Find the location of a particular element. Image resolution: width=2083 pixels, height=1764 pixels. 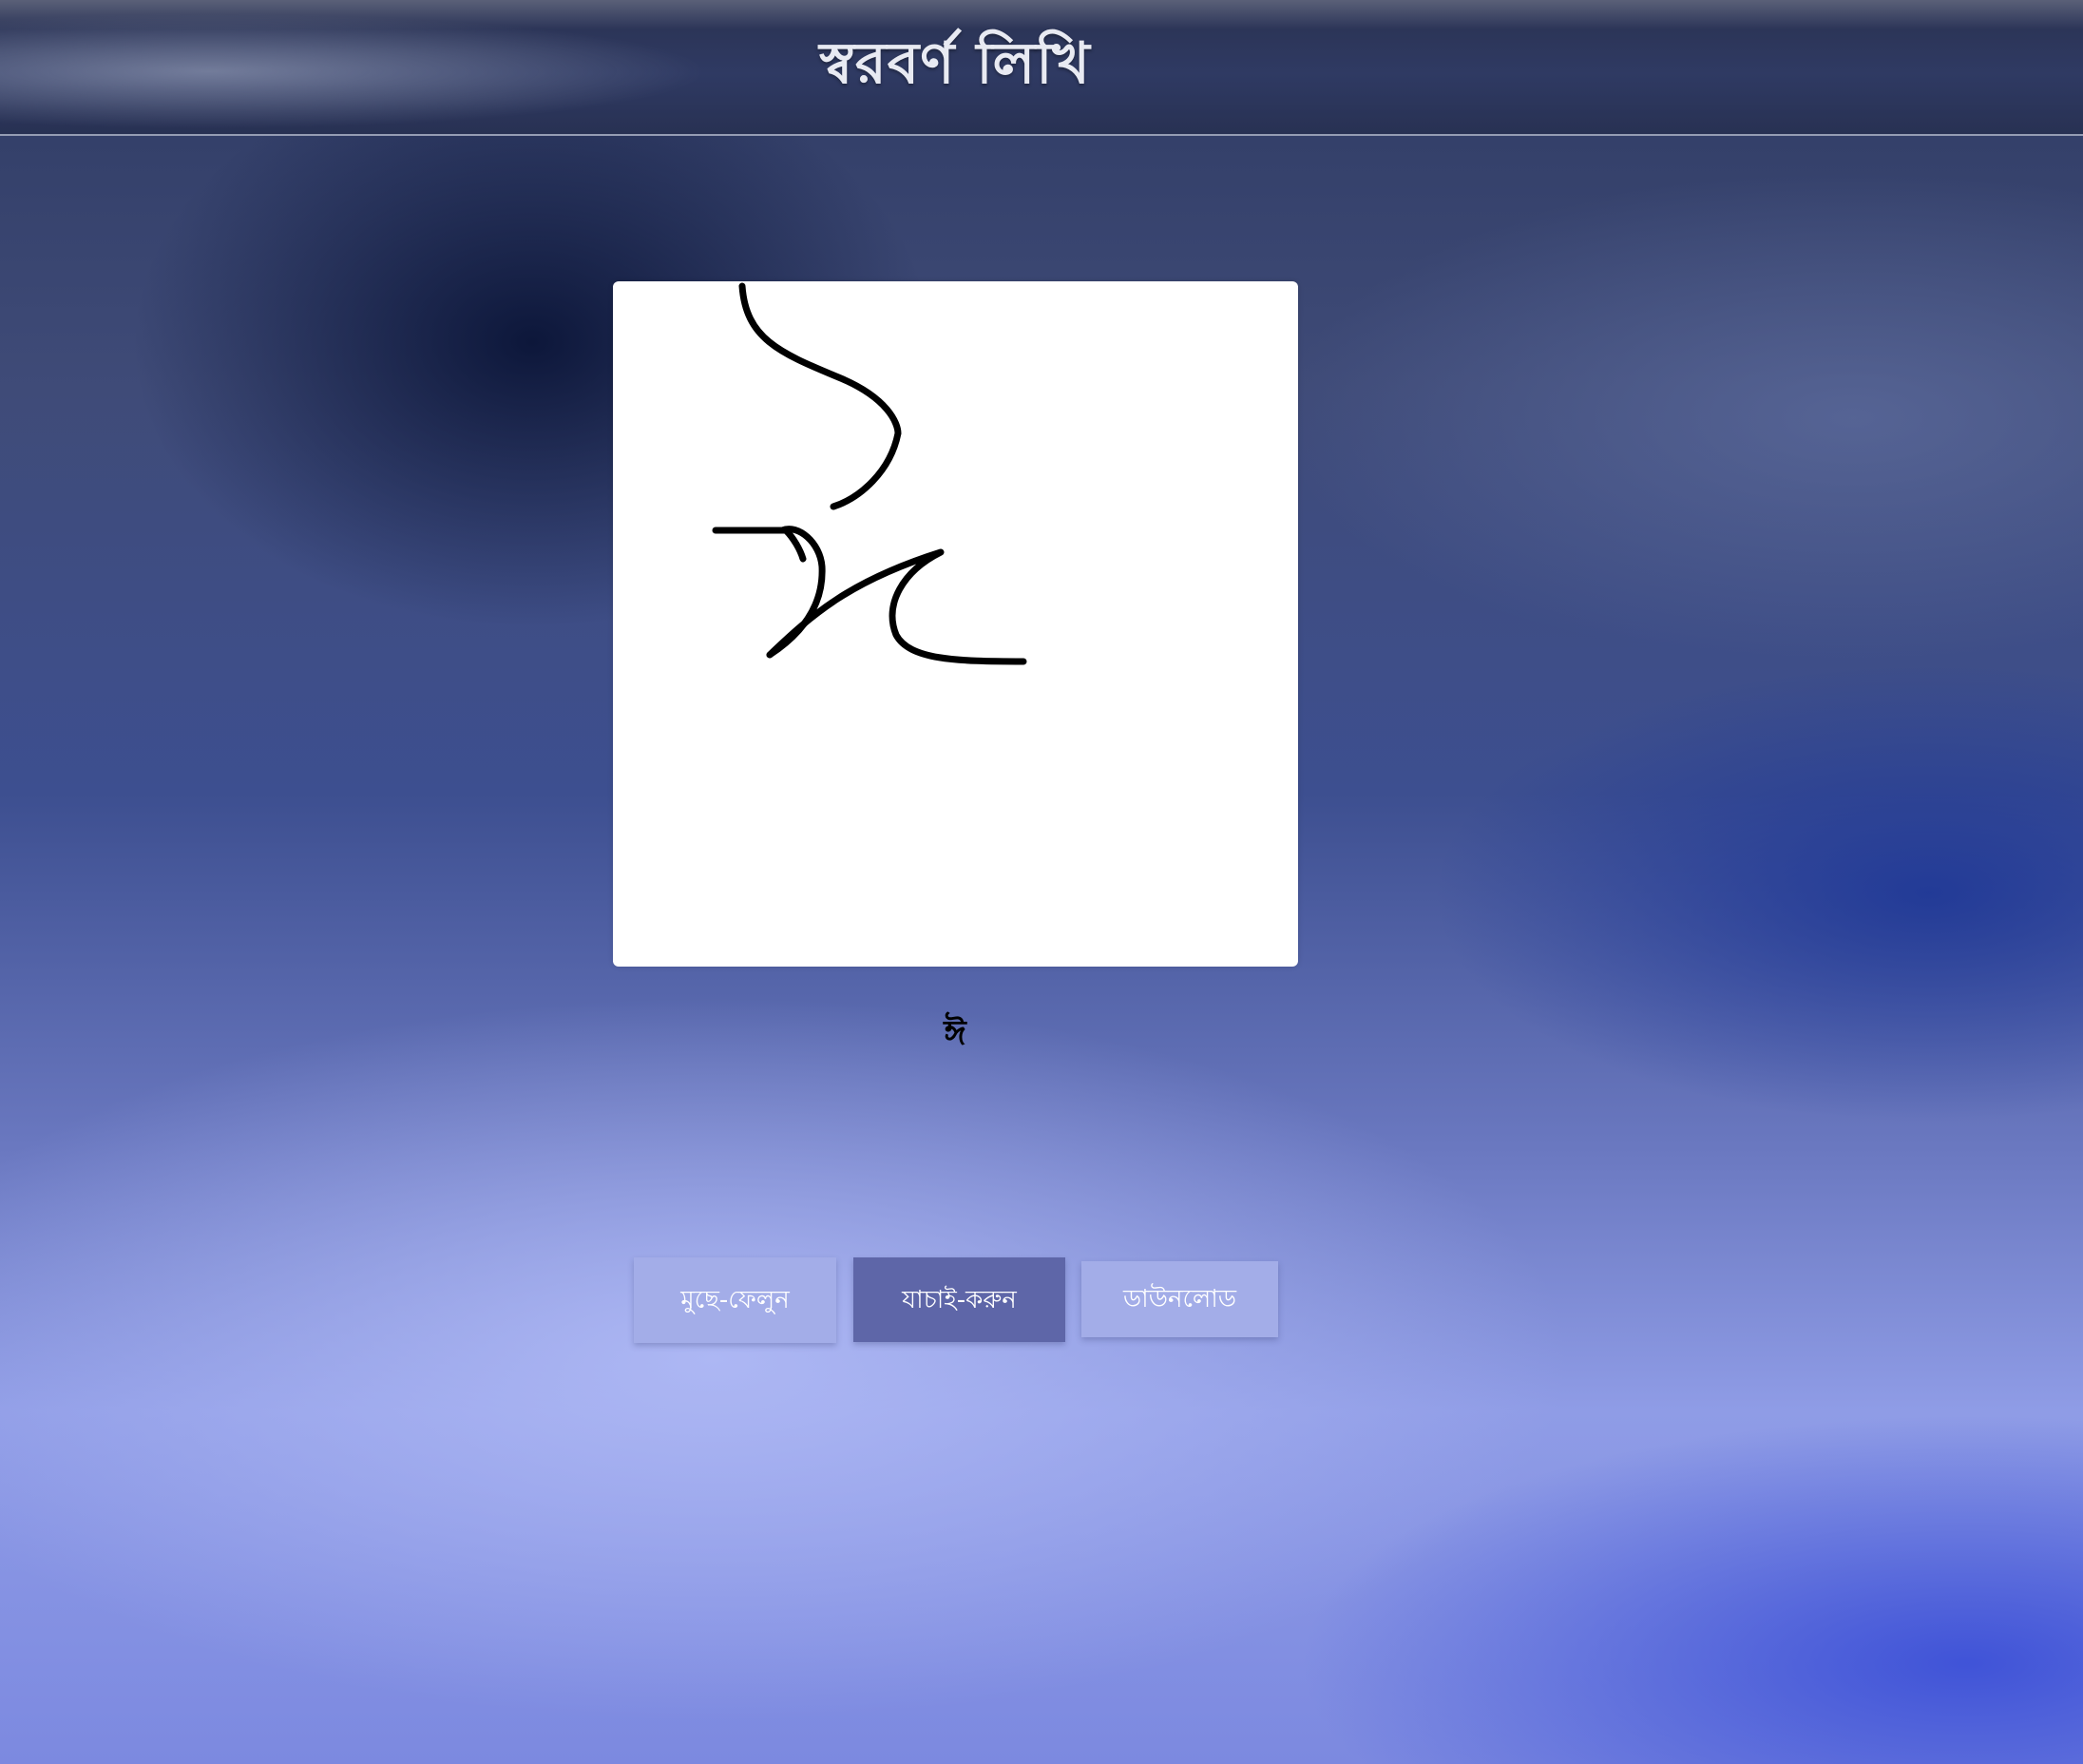

drawing-canvas is located at coordinates (955, 624).